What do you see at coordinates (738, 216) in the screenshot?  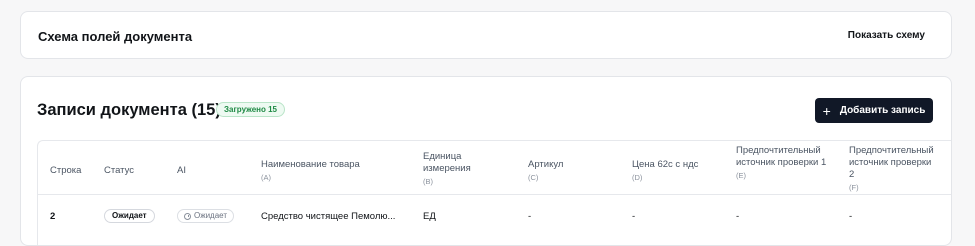 I see `cell-source-1: -` at bounding box center [738, 216].